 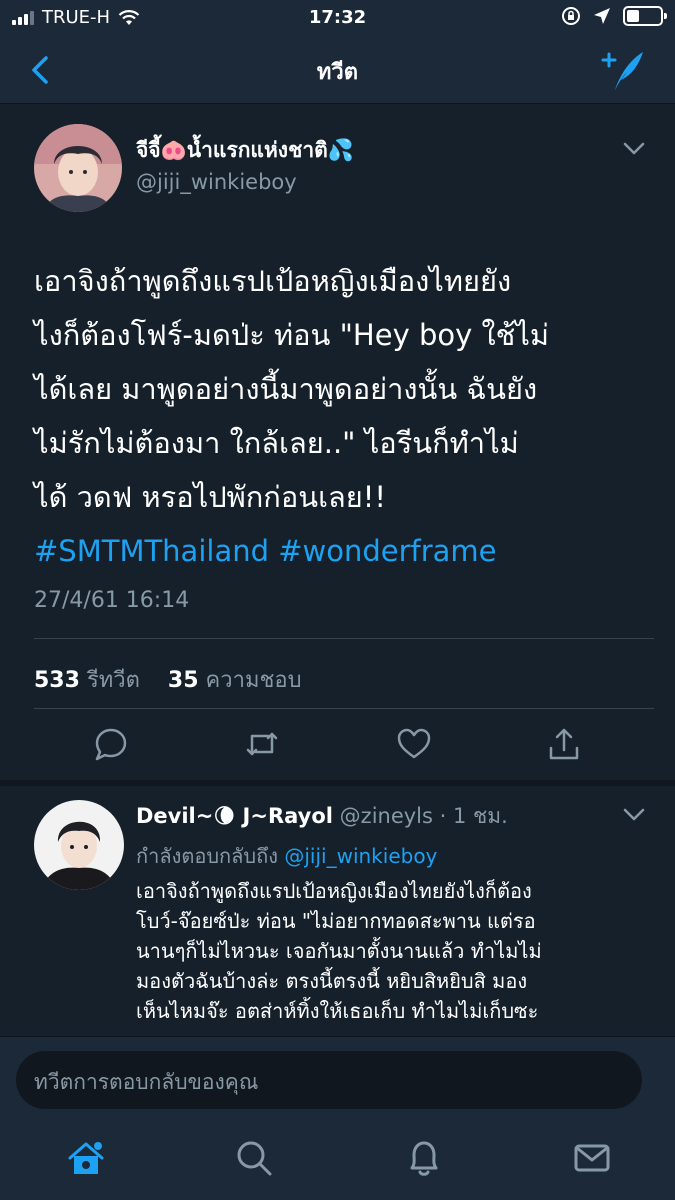 I want to click on replying-to: กำลังตอบกลับถึง @jiji_winkieboy, so click(x=286, y=856).